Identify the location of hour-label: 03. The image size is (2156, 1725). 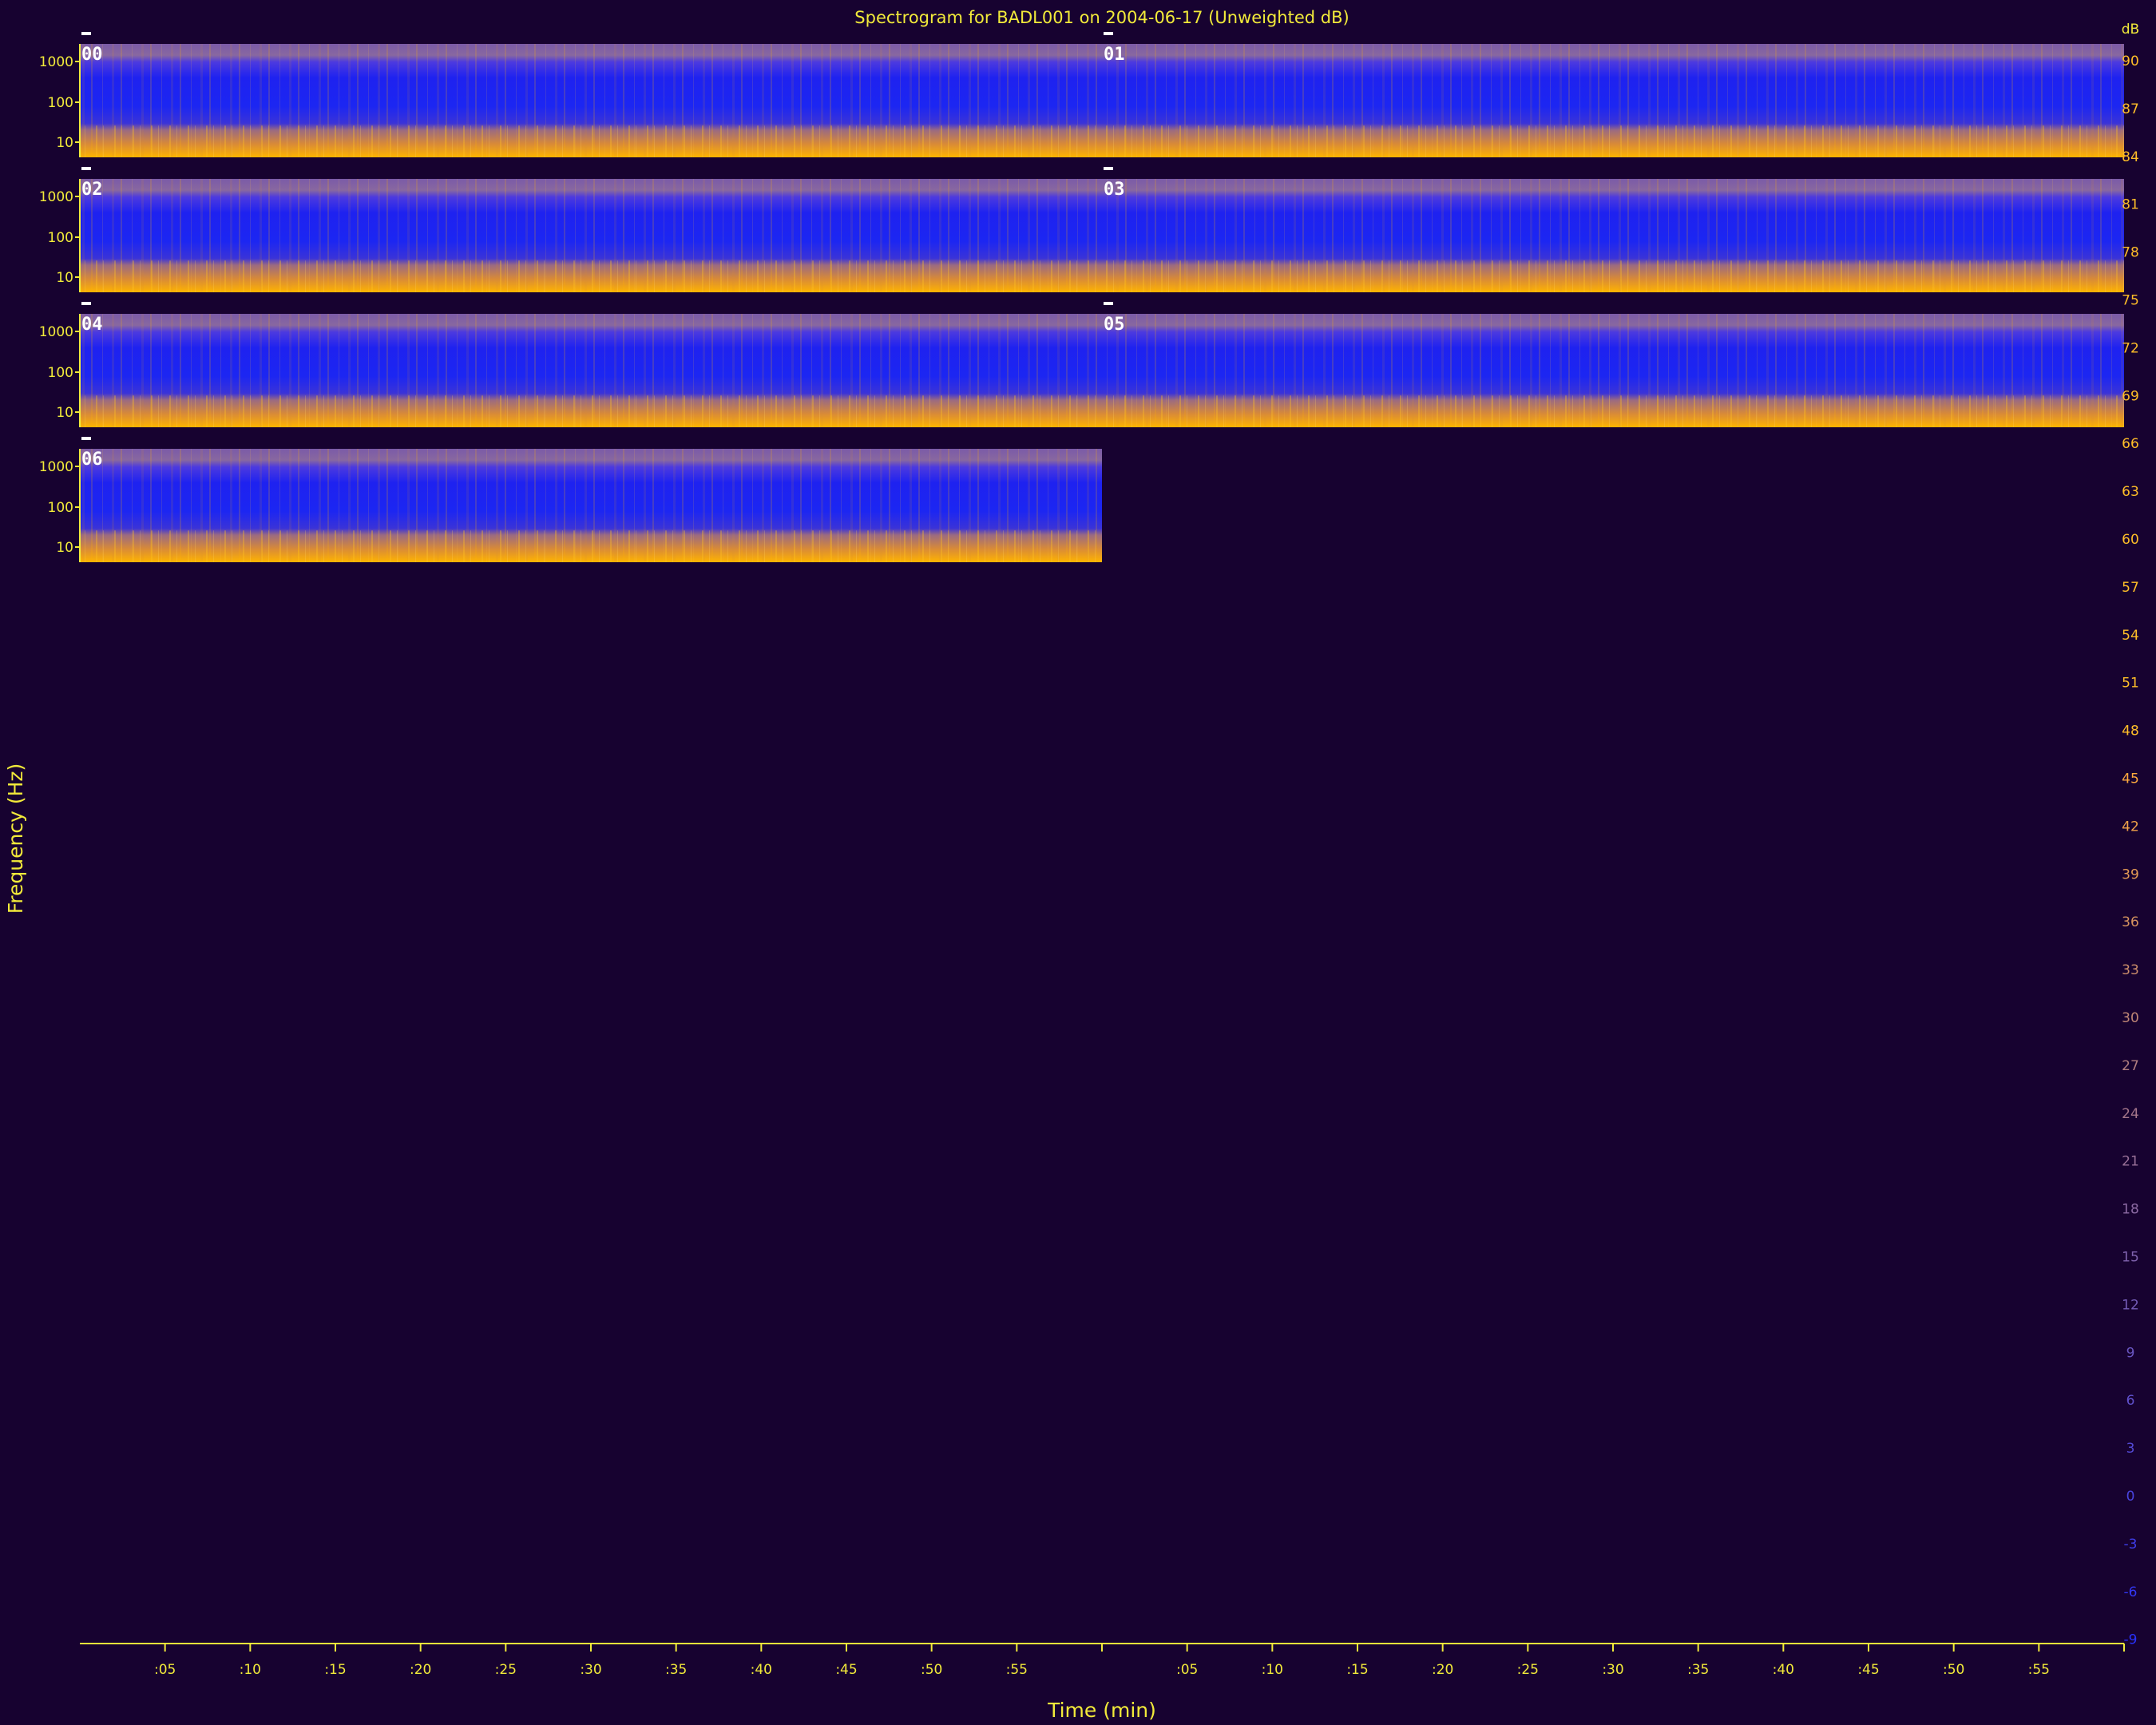
(1114, 190).